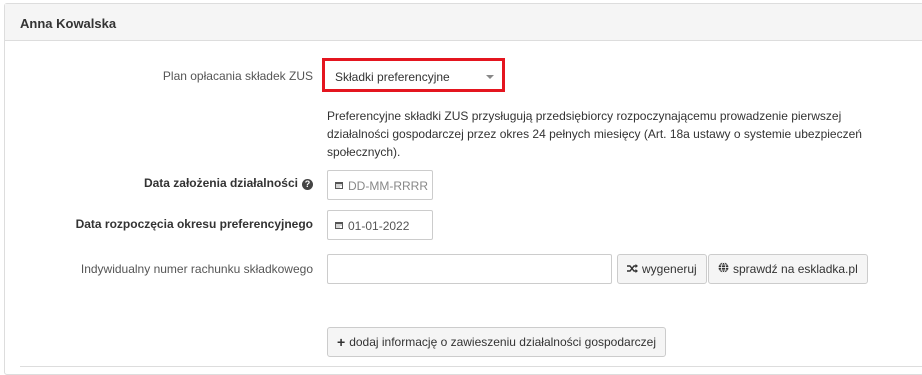 The width and height of the screenshot is (922, 375). Describe the element at coordinates (196, 269) in the screenshot. I see `account-label: Indywidualny numer rachunku składkowego` at that location.